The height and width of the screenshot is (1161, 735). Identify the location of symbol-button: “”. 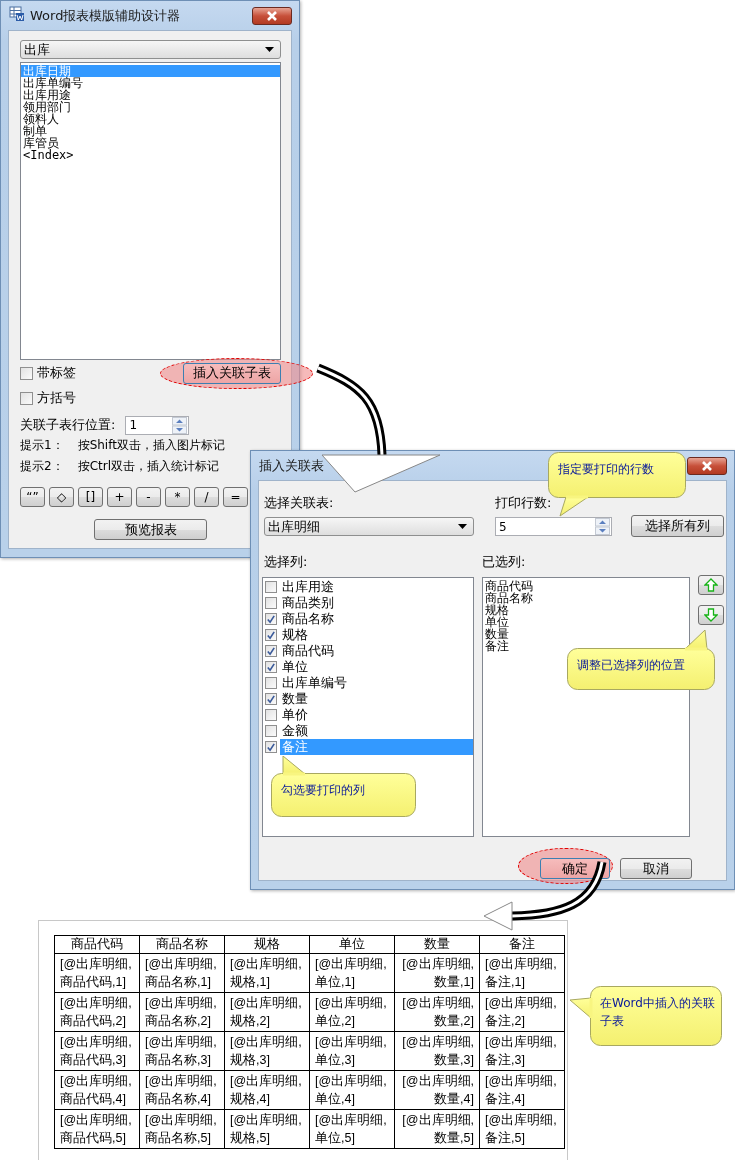
(32, 497).